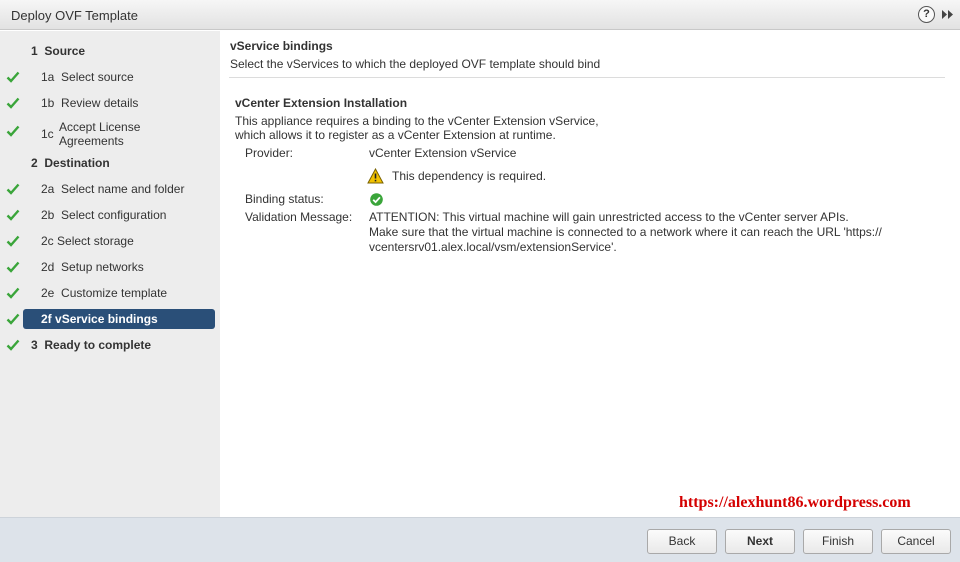 The height and width of the screenshot is (562, 960). Describe the element at coordinates (74, 15) in the screenshot. I see `window-title: Deploy OVF Template` at that location.